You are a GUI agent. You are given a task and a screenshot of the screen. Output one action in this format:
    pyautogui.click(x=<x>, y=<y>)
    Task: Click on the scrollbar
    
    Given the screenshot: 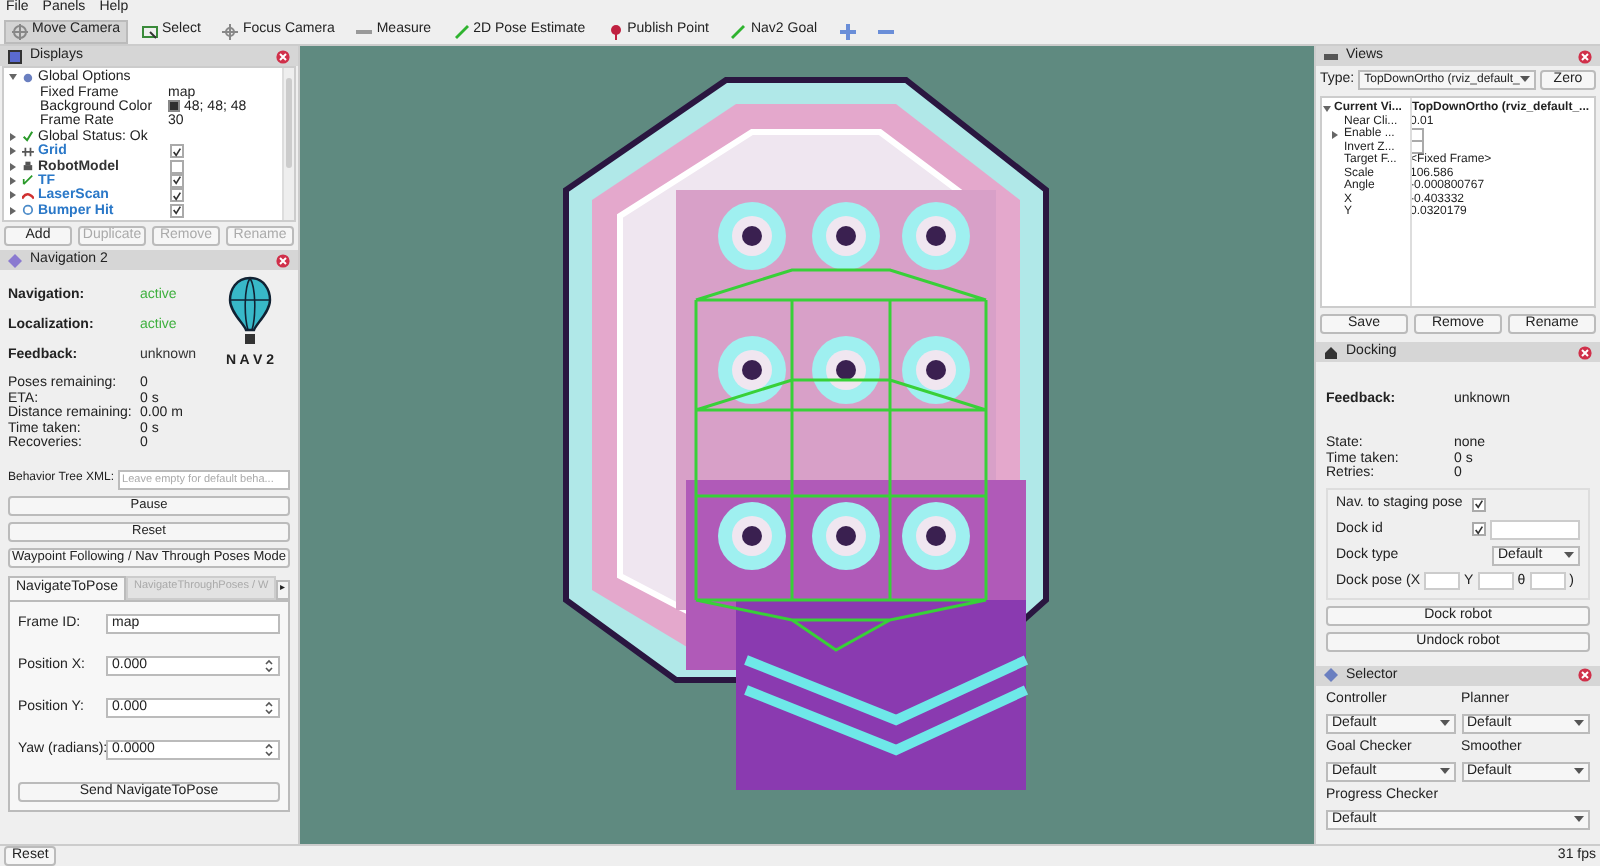 What is the action you would take?
    pyautogui.click(x=288, y=144)
    